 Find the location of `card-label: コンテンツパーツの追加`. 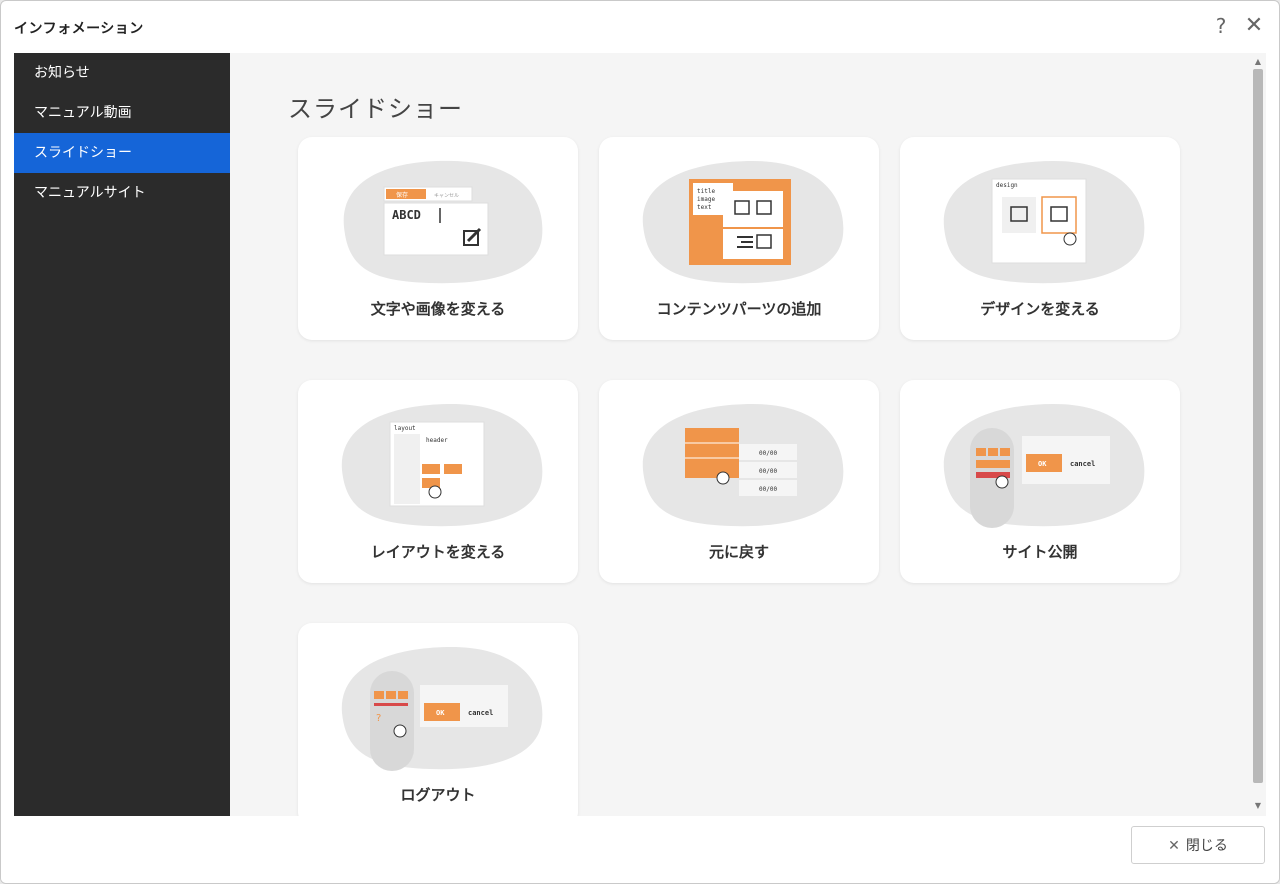

card-label: コンテンツパーツの追加 is located at coordinates (739, 309).